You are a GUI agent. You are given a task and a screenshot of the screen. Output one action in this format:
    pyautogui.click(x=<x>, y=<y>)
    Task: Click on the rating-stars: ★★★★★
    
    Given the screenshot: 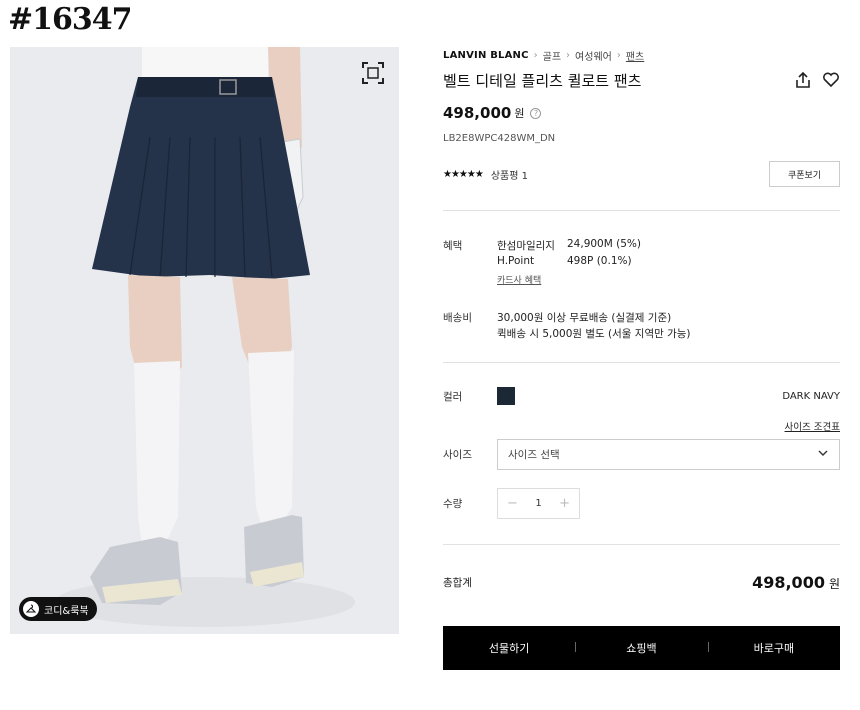 What is the action you would take?
    pyautogui.click(x=463, y=174)
    